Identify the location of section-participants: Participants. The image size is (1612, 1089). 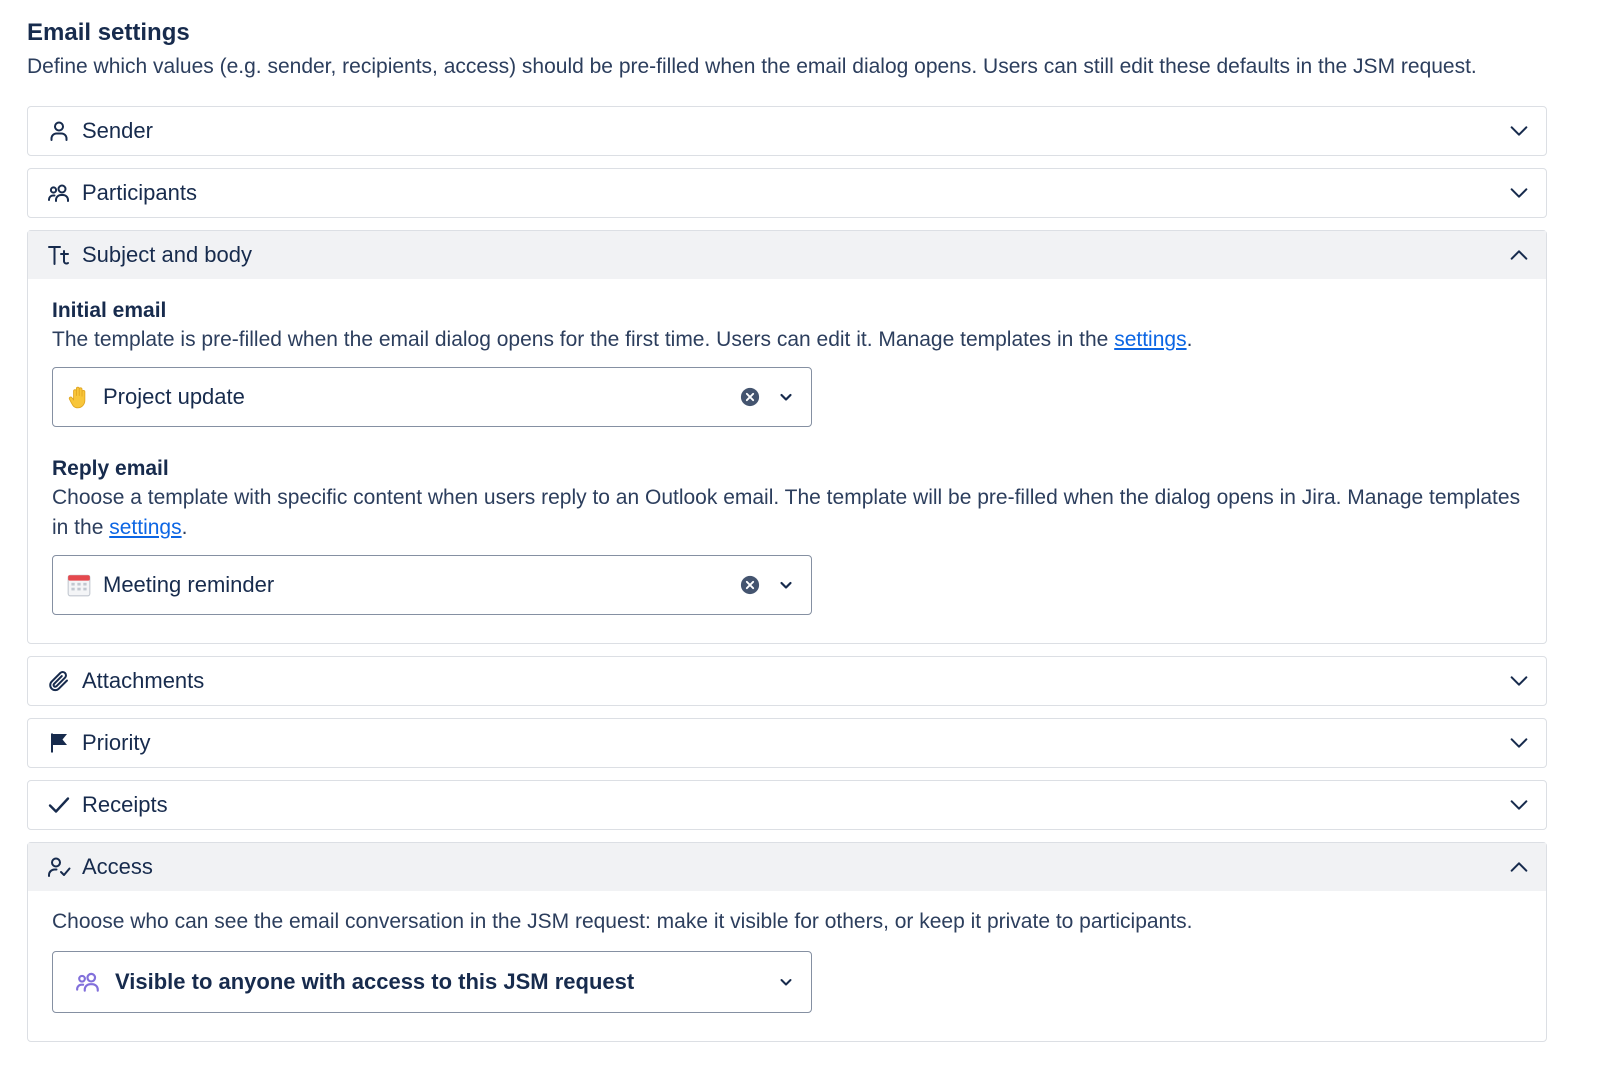
(787, 193).